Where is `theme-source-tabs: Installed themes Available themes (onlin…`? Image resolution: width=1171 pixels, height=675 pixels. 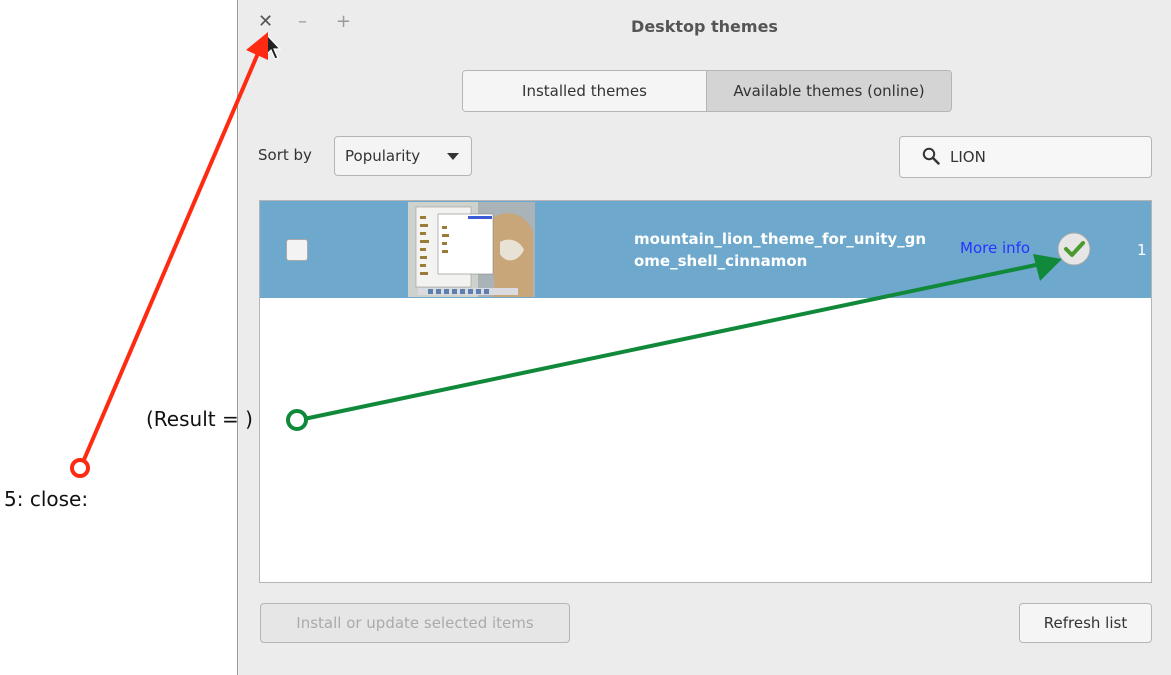 theme-source-tabs: Installed themes Available themes (onlin… is located at coordinates (707, 91).